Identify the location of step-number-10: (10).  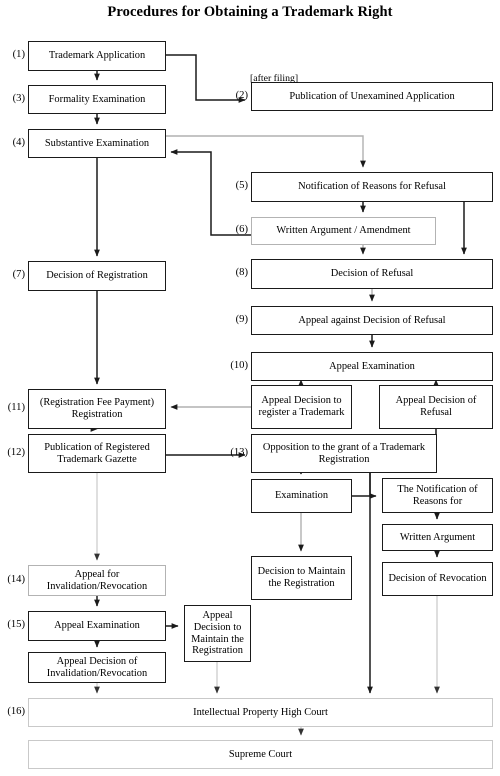
(239, 365).